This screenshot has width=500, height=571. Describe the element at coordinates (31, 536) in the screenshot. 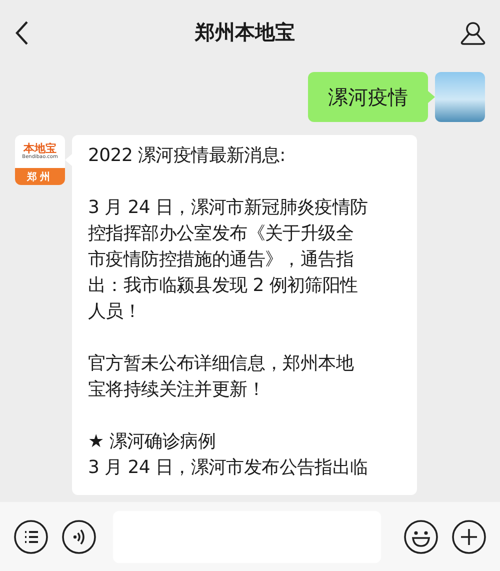

I see `menu-icon` at that location.